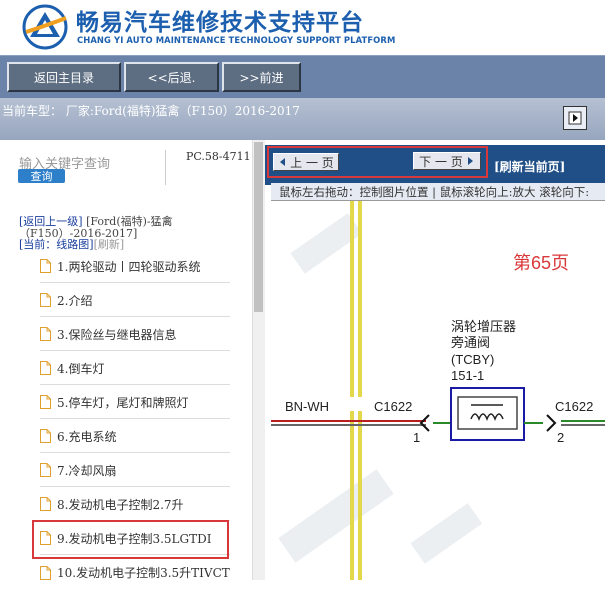 This screenshot has height=589, width=605. I want to click on connector-right-icon, so click(551, 423).